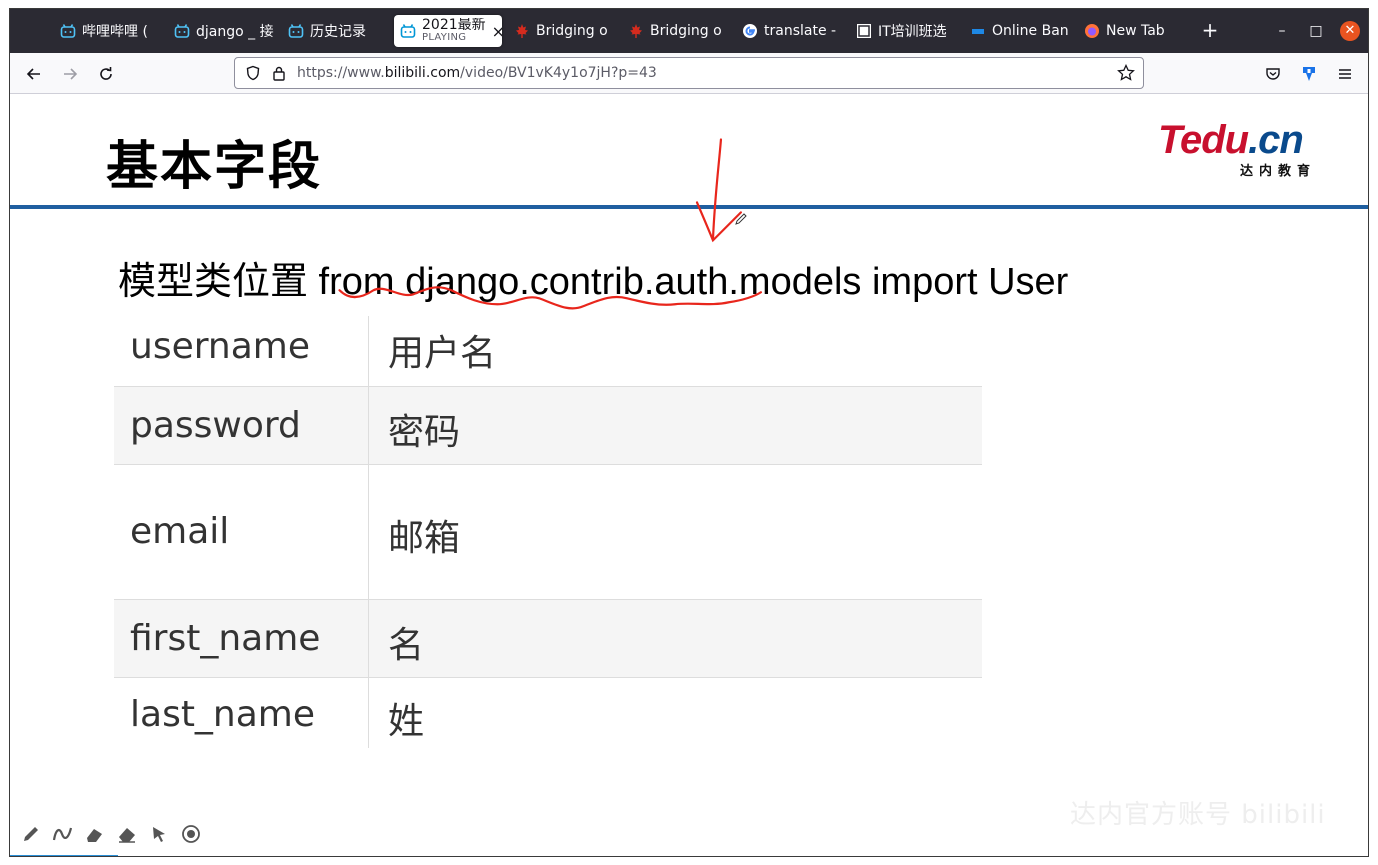 The height and width of the screenshot is (865, 1378). I want to click on tab-new-tab: New Tab, so click(1134, 31).